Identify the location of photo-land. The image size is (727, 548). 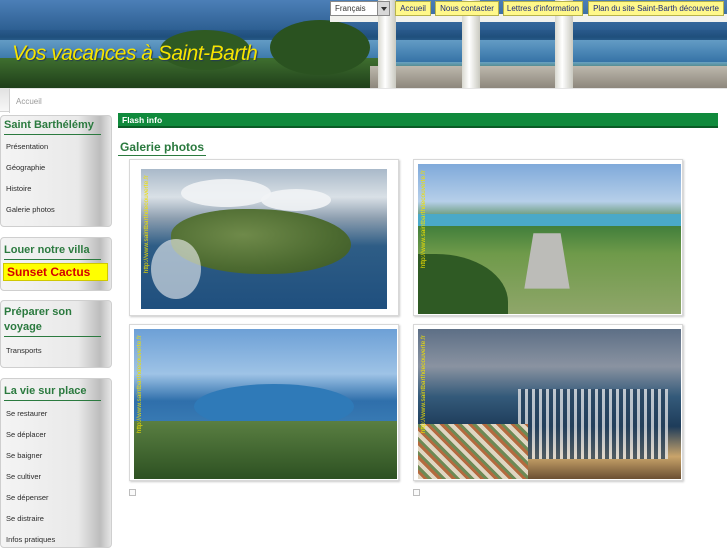
(265, 450).